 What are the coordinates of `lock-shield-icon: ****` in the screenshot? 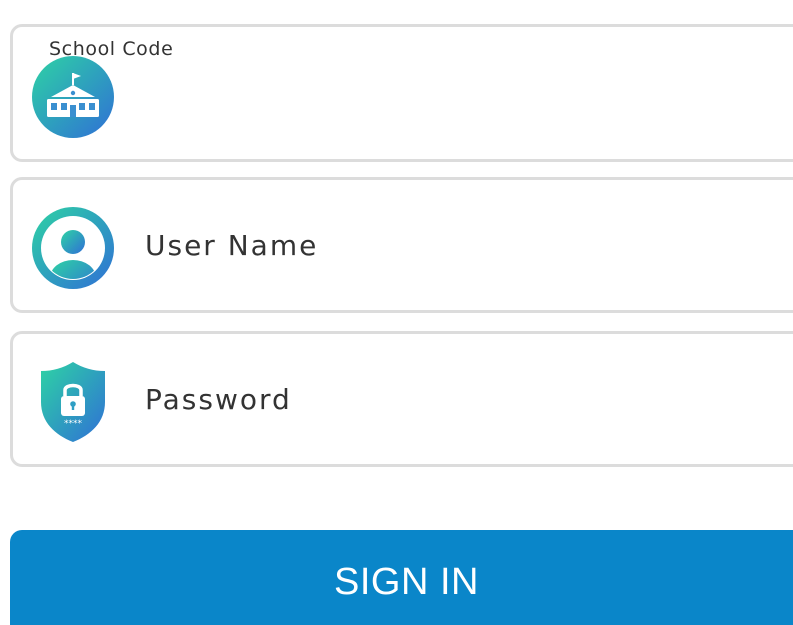 It's located at (73, 402).